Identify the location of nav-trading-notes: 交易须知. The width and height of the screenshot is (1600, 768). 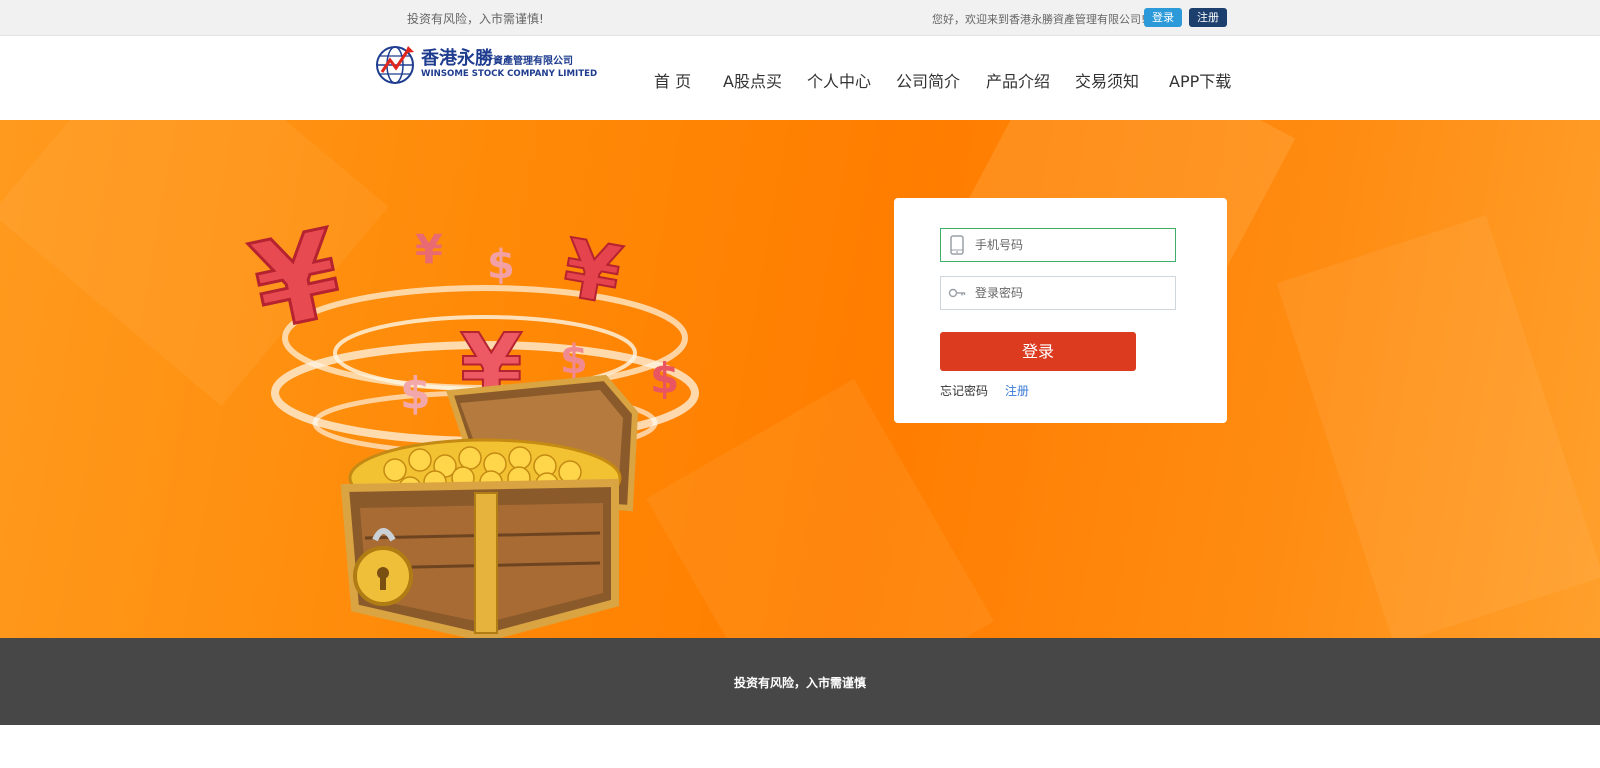
(1107, 80).